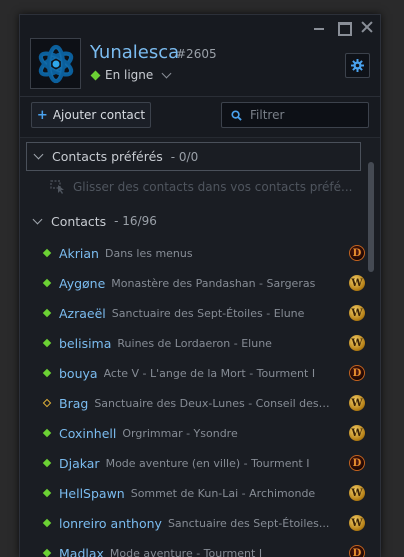  I want to click on favorites-count: - 0/0, so click(184, 156).